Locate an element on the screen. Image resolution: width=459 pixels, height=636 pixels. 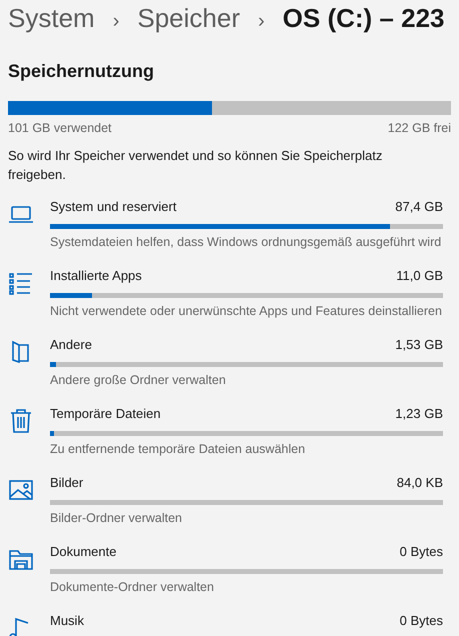
used-label: 101 GB verwendet is located at coordinates (60, 128).